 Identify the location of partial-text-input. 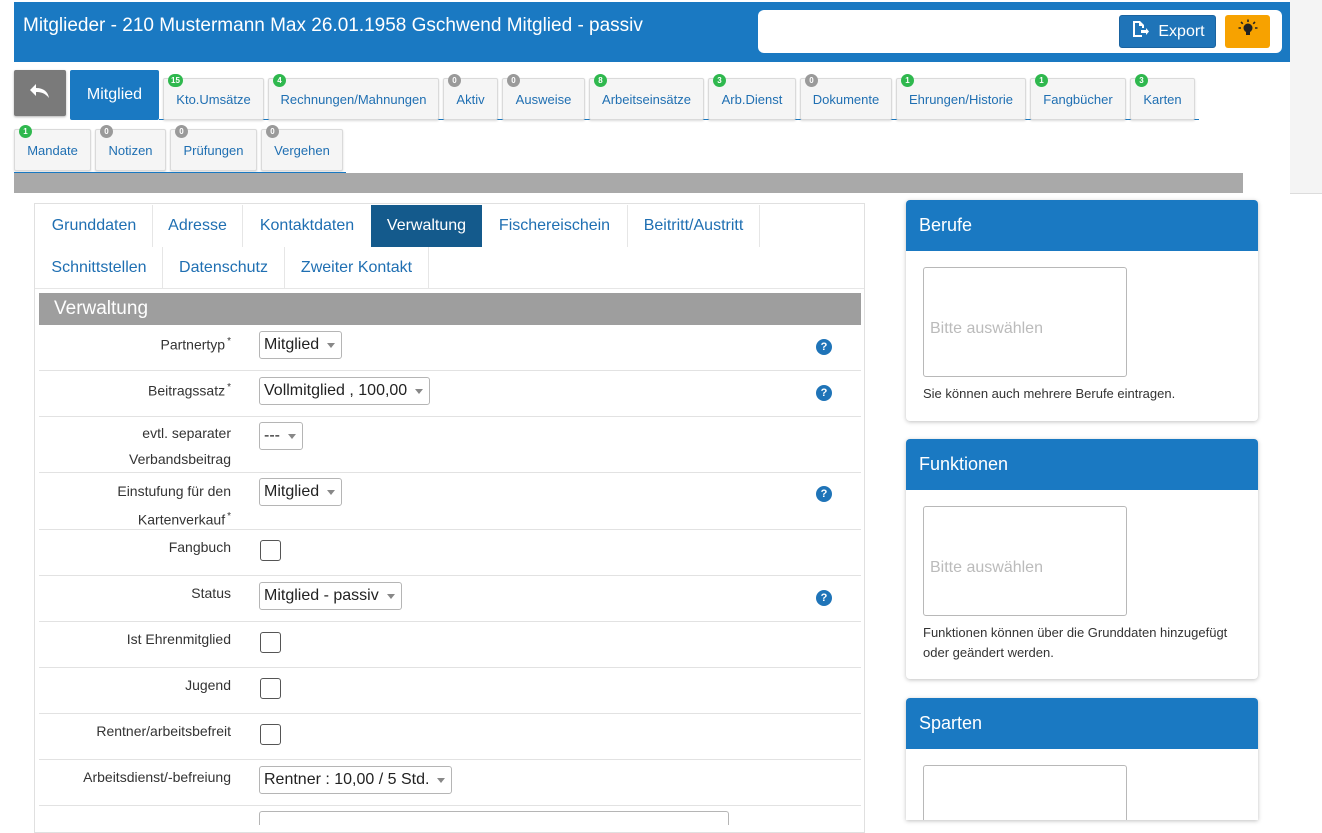
(494, 818).